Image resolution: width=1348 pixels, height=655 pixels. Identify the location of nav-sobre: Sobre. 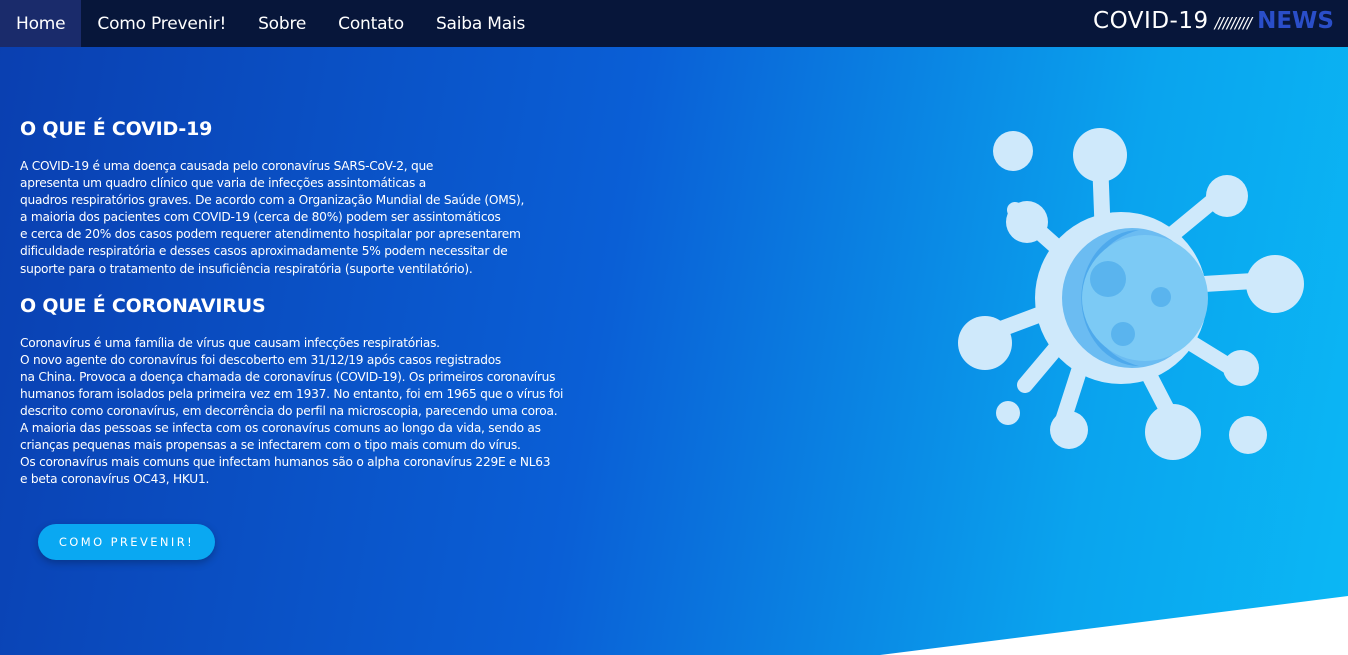
(282, 23).